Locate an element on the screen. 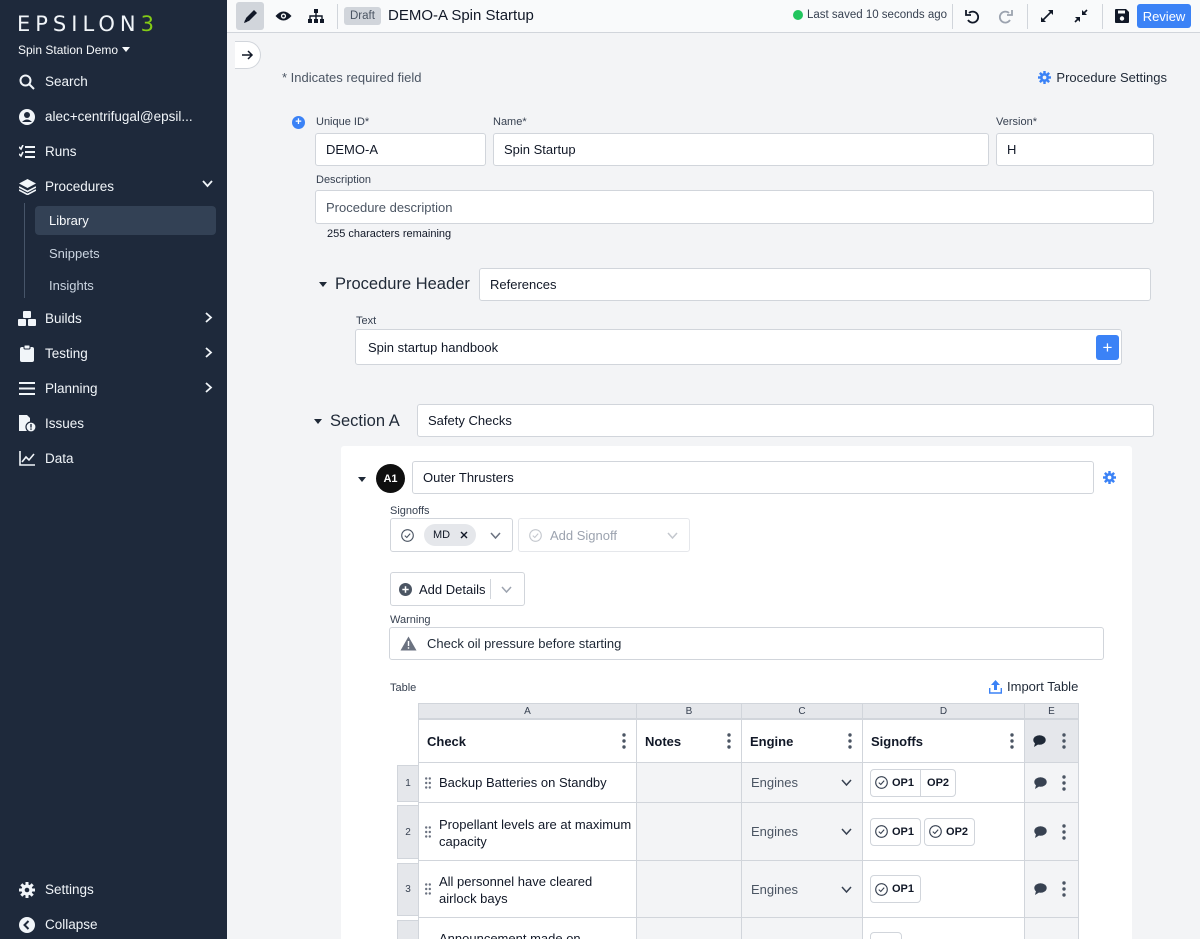 Image resolution: width=1200 pixels, height=939 pixels. sidebar-item-search: Search is located at coordinates (113, 81).